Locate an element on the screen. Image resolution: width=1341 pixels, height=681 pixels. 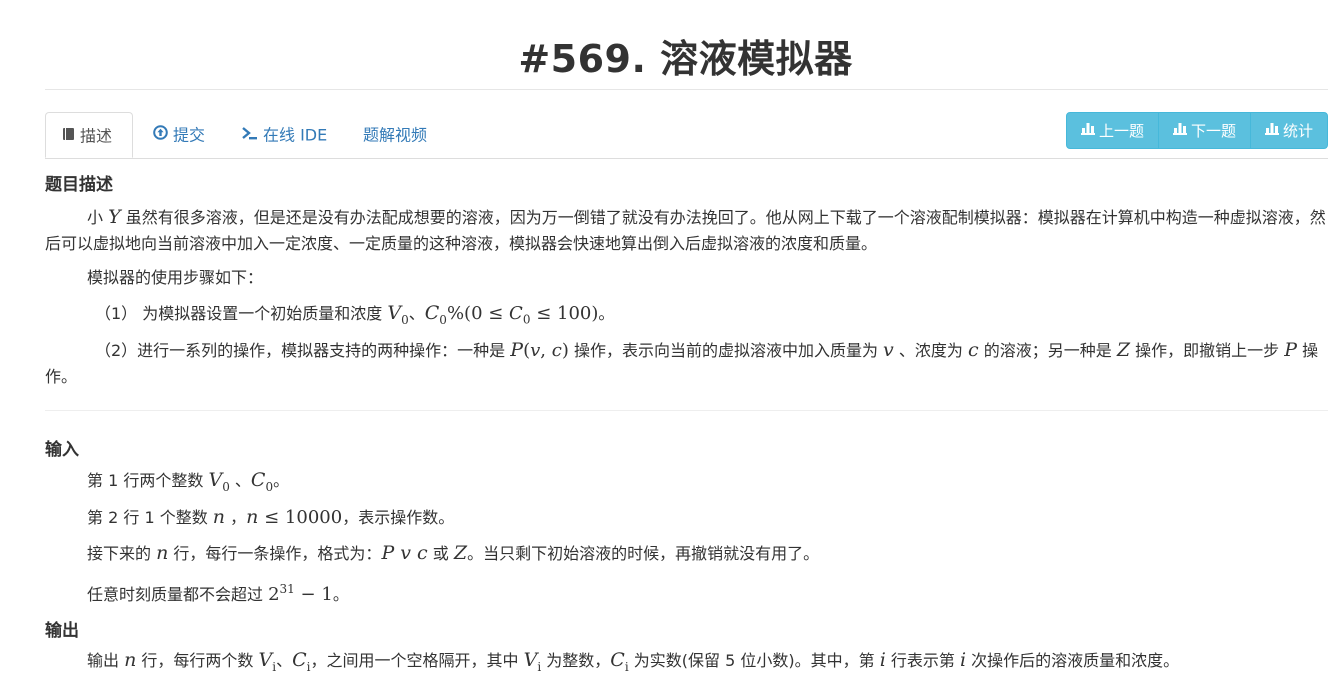
tab-submit-label: 提交 is located at coordinates (189, 135).